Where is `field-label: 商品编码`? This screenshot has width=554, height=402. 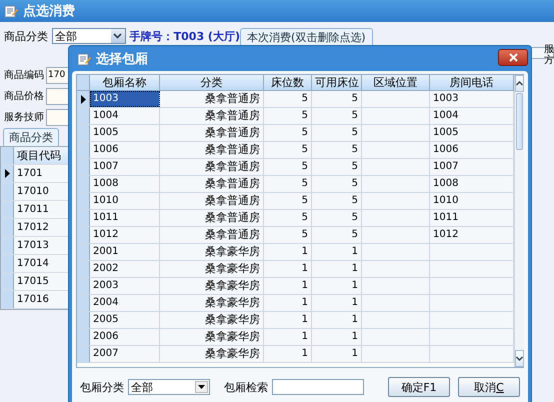 field-label: 商品编码 is located at coordinates (24, 75).